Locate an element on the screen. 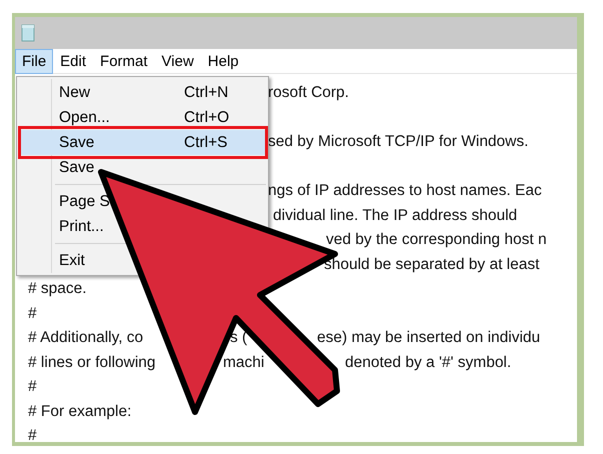 Image resolution: width=603 pixels, height=454 pixels. menu-item: Edit is located at coordinates (73, 61).